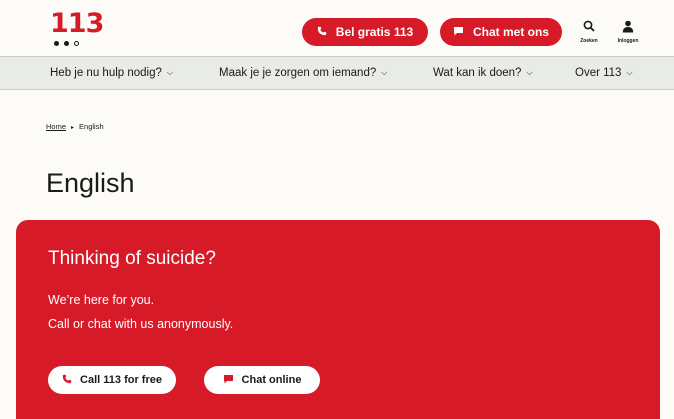 This screenshot has width=674, height=419. I want to click on call-free-button: Bel gratis 113, so click(365, 32).